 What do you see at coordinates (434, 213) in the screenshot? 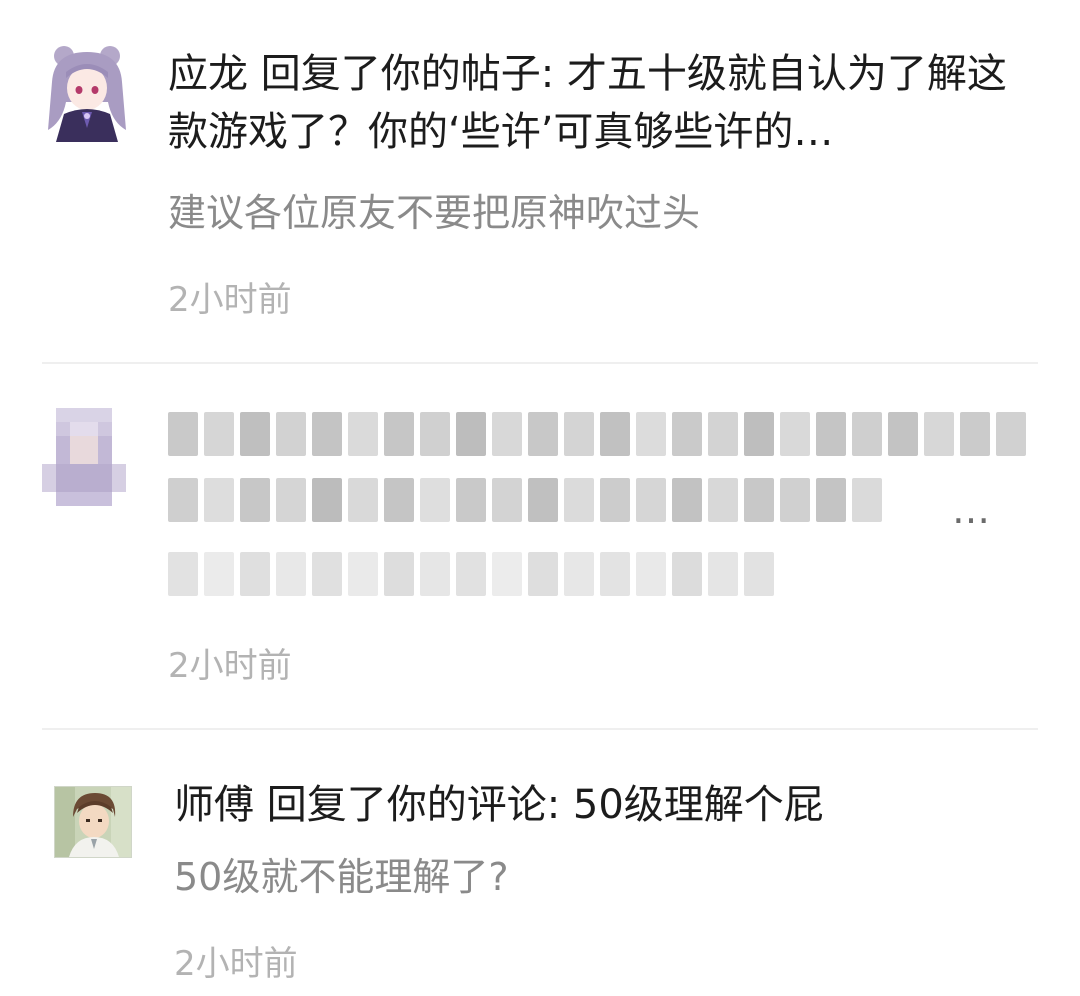
I see `notification-preview: 建议各位原友不要把原神吹过头` at bounding box center [434, 213].